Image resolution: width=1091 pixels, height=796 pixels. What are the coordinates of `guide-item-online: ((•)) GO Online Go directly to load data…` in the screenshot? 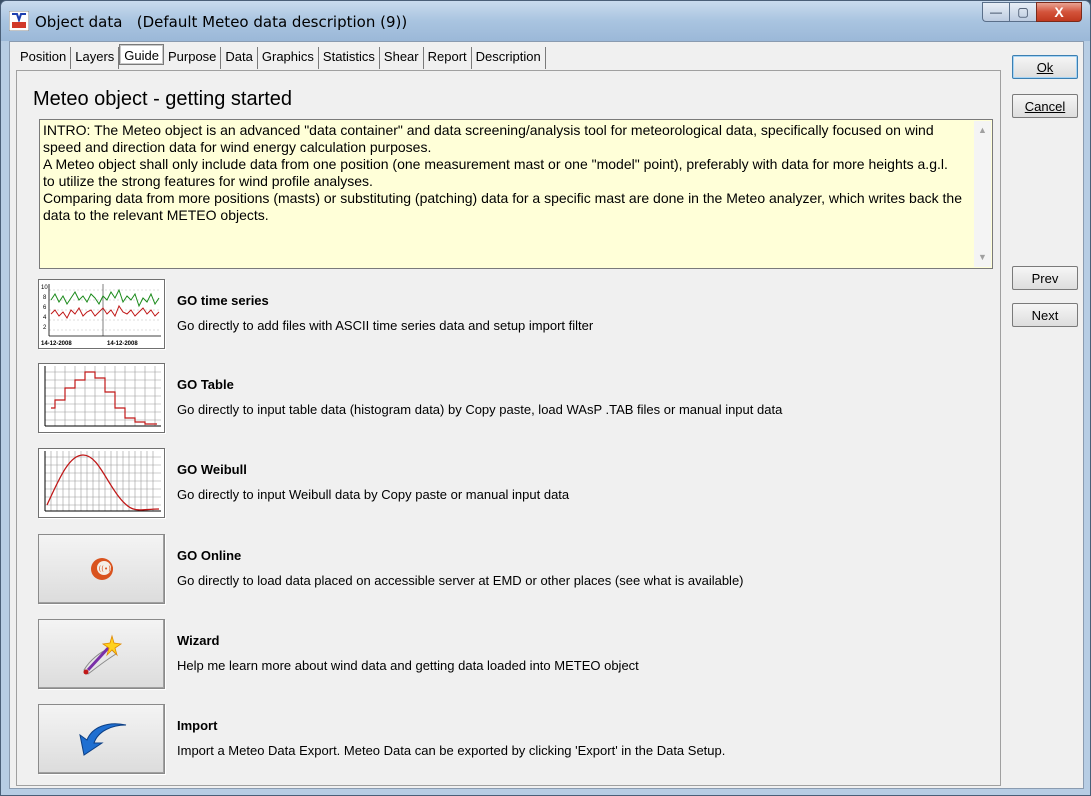 It's located at (508, 569).